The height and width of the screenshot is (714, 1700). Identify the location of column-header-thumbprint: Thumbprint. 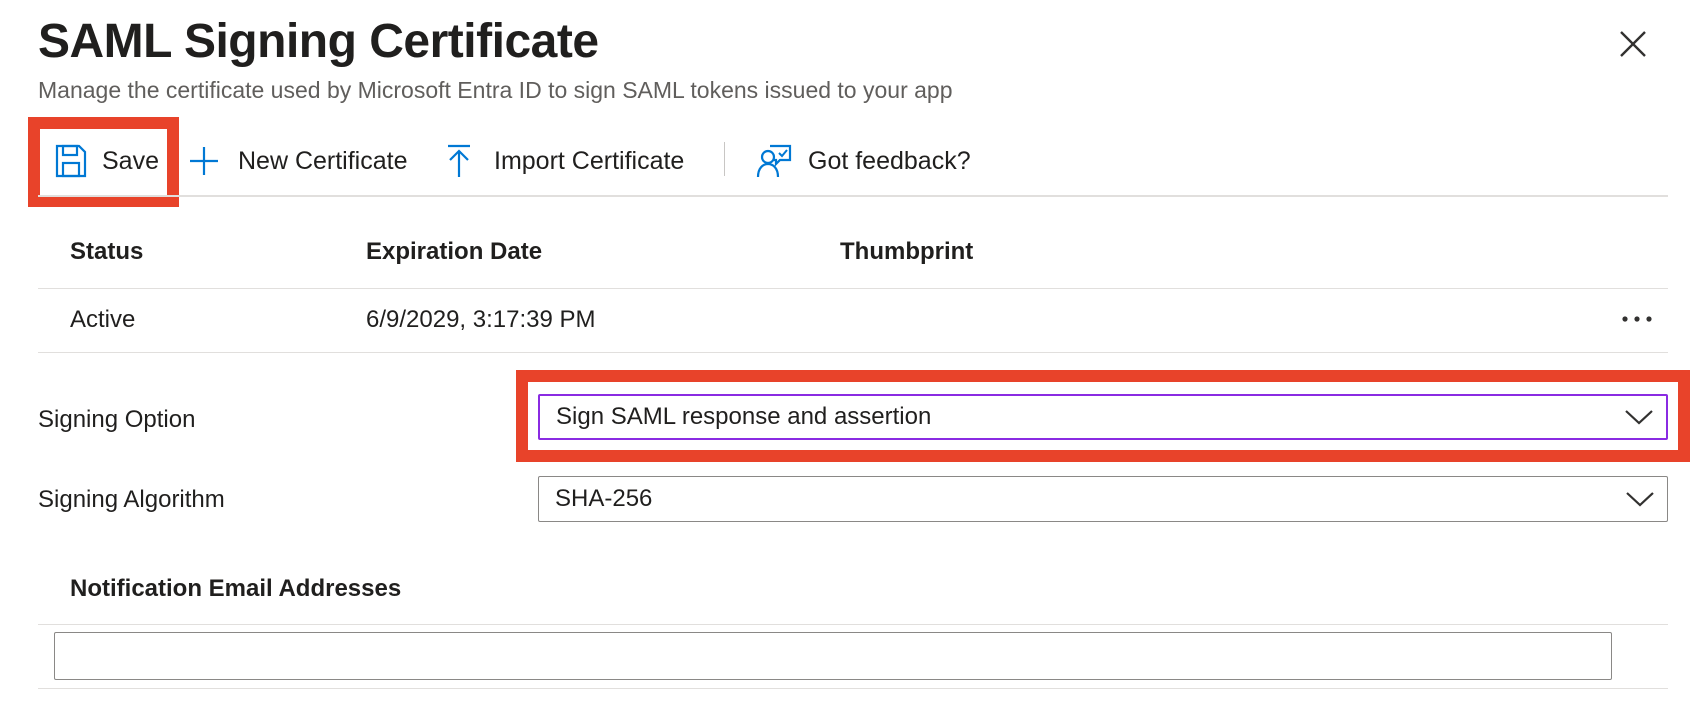
(907, 251).